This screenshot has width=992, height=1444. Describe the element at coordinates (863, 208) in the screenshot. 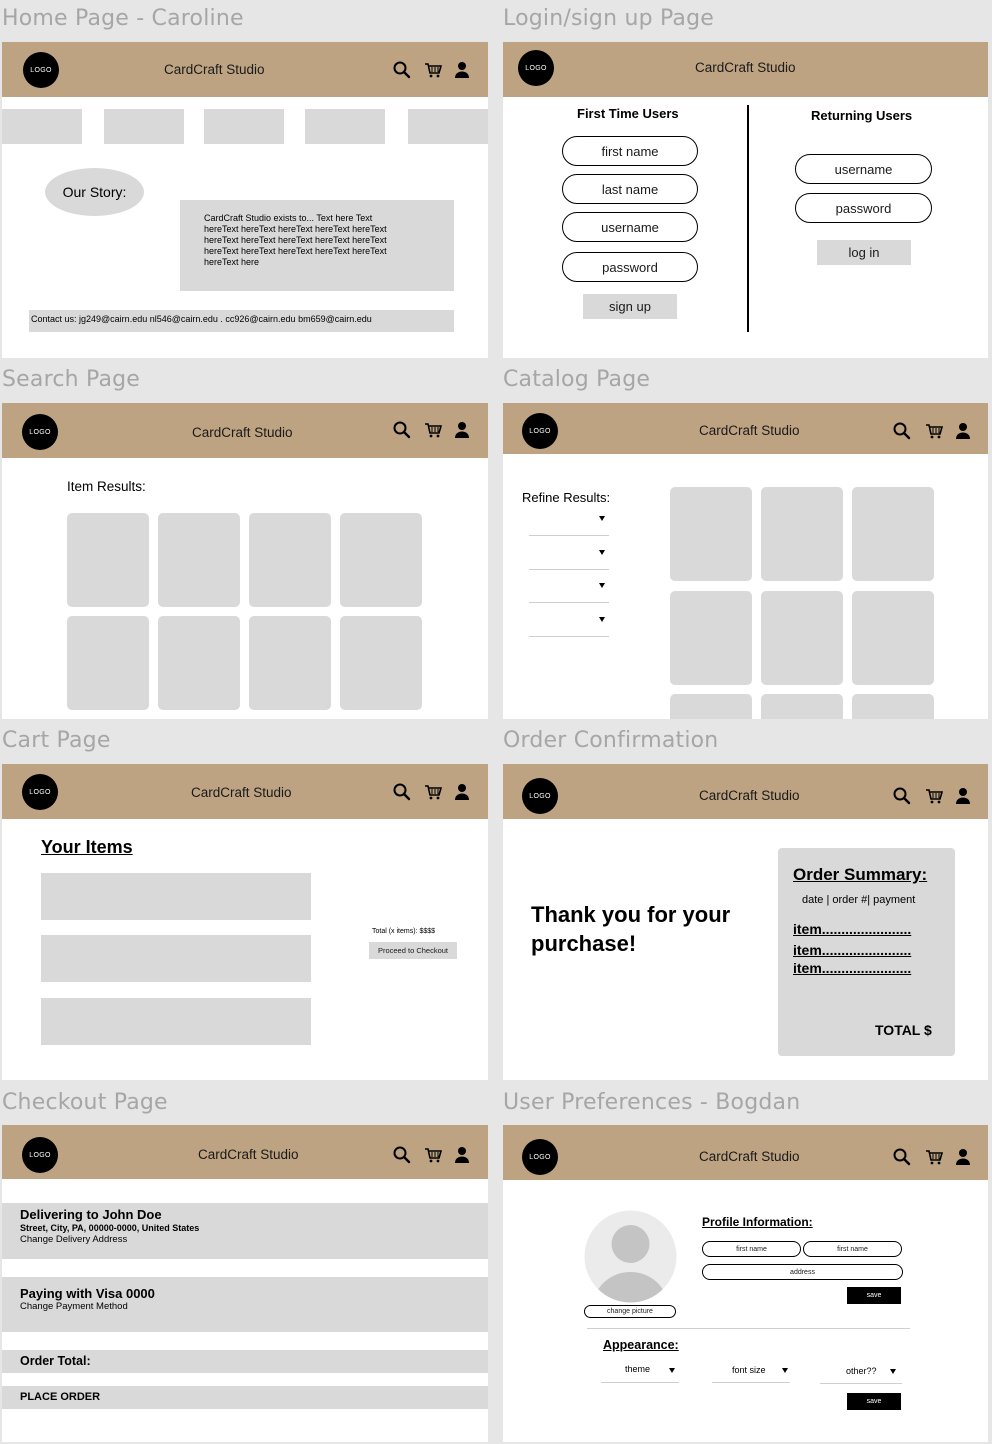

I see `login-password-field: password` at that location.